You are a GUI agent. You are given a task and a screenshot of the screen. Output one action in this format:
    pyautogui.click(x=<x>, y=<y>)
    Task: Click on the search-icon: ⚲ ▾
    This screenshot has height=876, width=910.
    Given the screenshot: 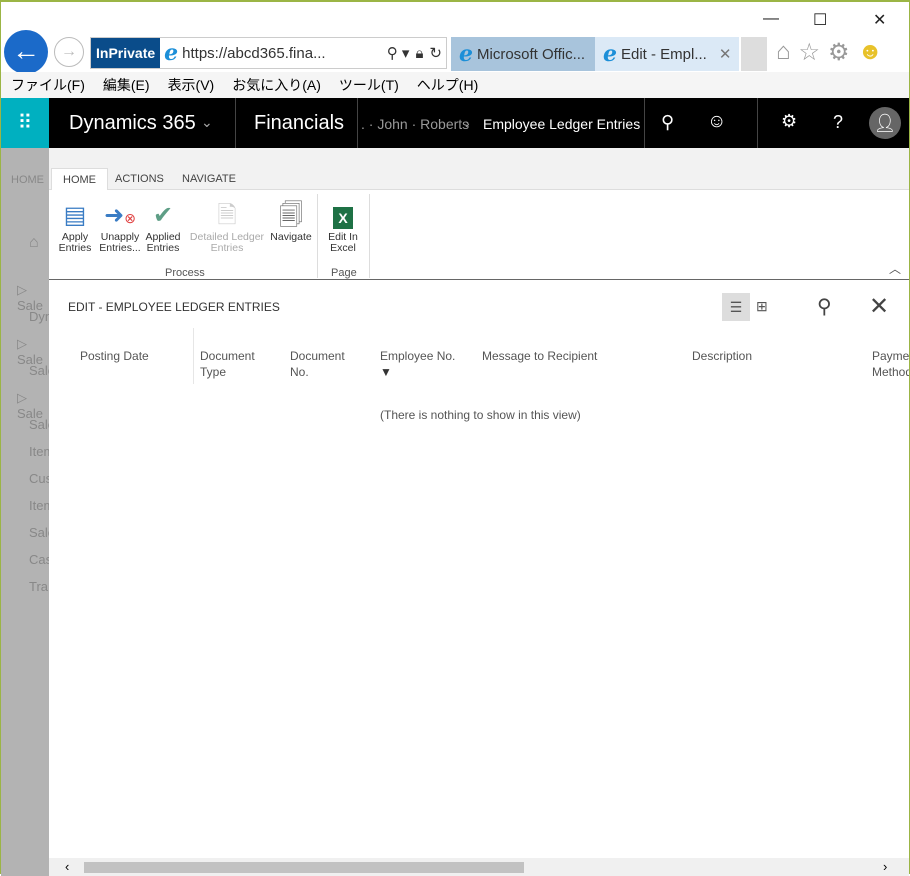 What is the action you would take?
    pyautogui.click(x=398, y=53)
    